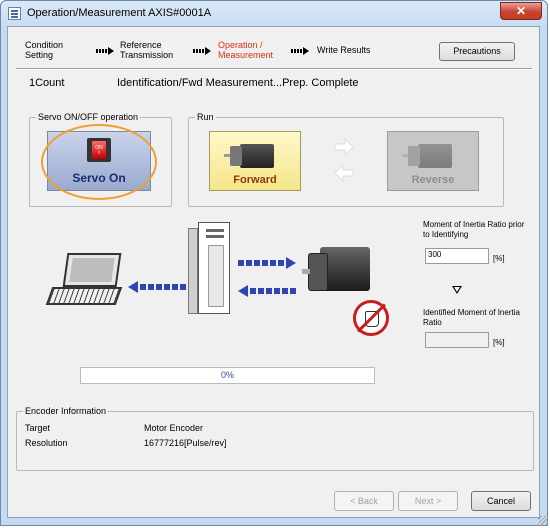 The width and height of the screenshot is (550, 528). I want to click on back-button: < Back, so click(364, 501).